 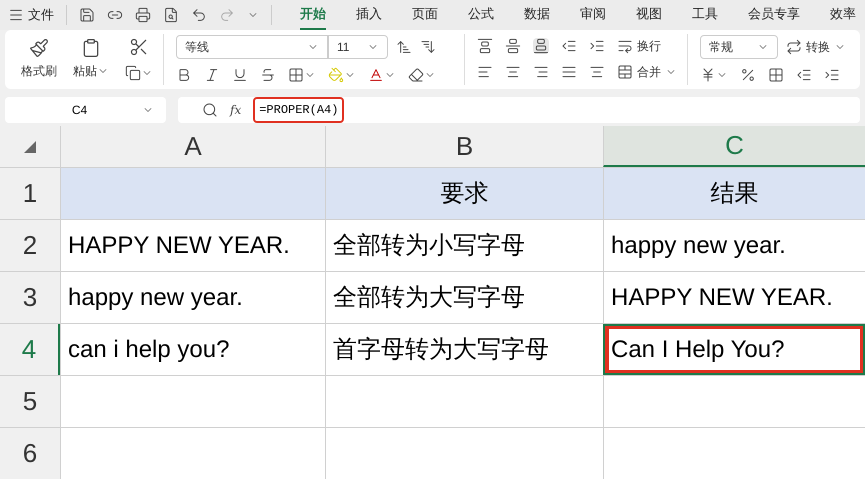 What do you see at coordinates (593, 15) in the screenshot?
I see `ribbon-tab: 审阅` at bounding box center [593, 15].